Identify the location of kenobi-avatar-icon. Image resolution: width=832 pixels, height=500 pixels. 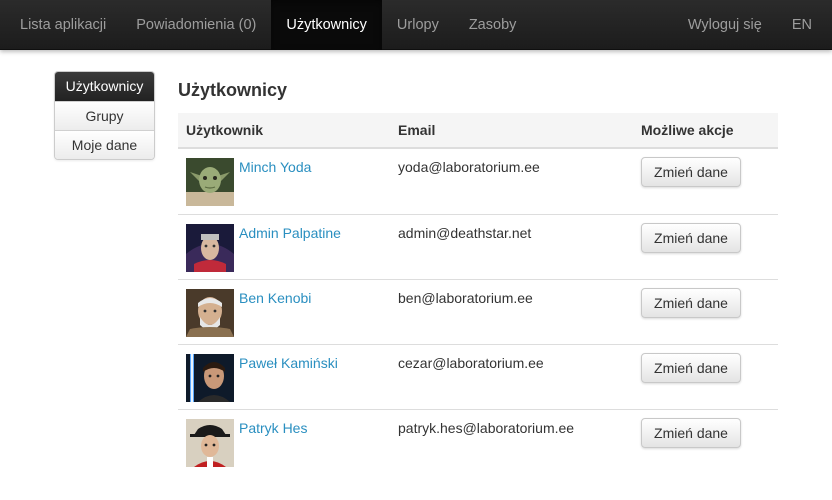
(210, 313).